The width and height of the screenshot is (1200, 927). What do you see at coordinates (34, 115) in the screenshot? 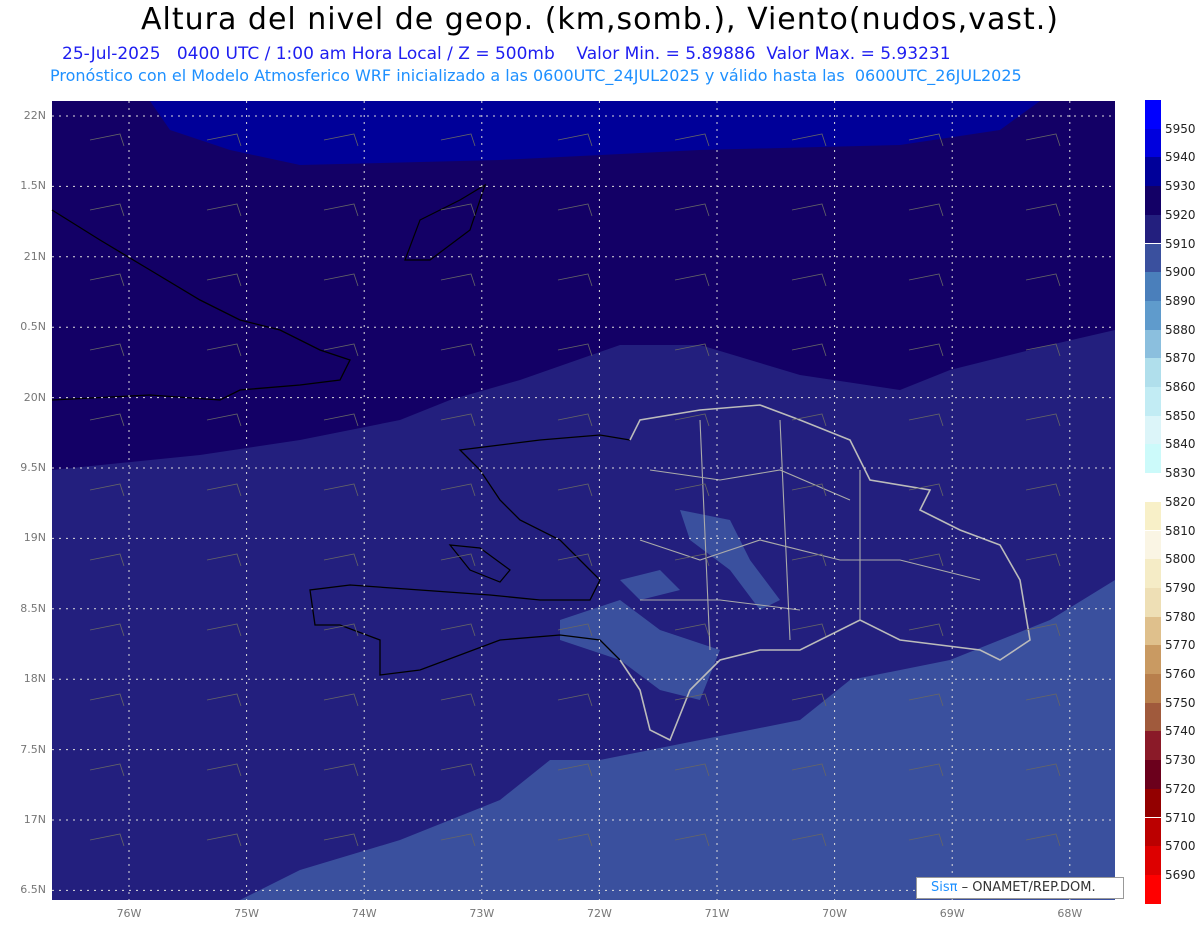
I see `latitude-label: 22N` at bounding box center [34, 115].